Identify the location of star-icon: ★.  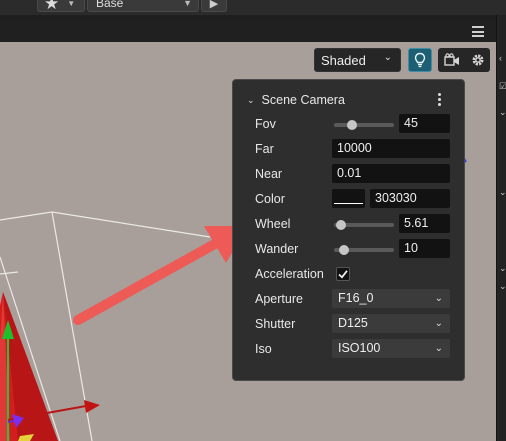
(52, 6).